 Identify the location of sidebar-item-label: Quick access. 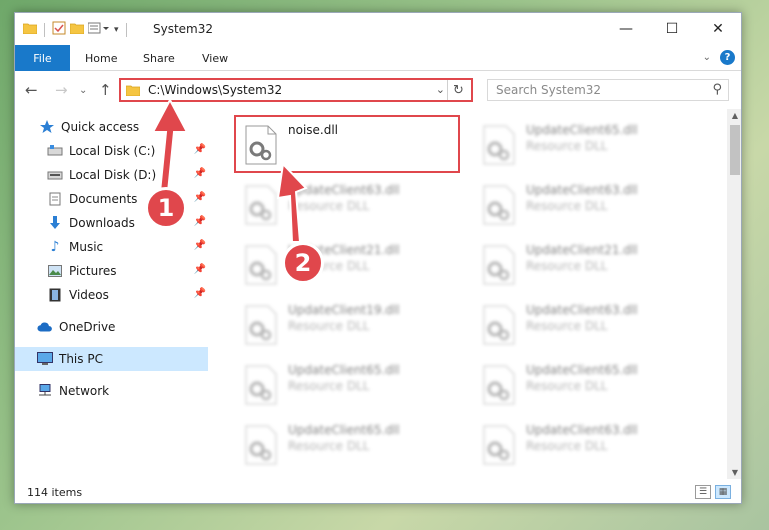
(100, 127).